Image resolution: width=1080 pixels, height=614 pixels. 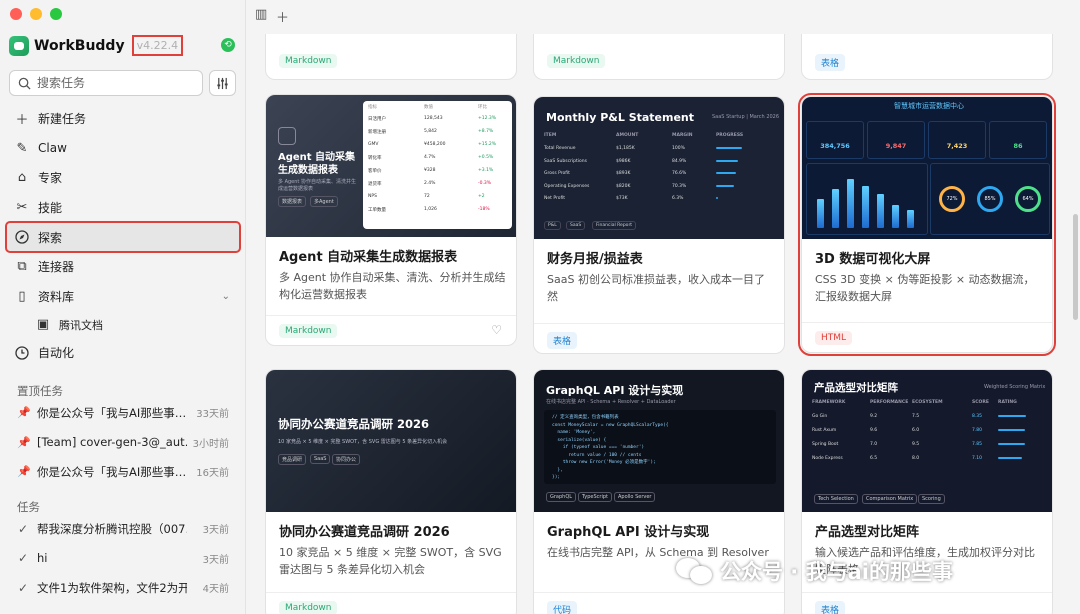 What do you see at coordinates (112, 83) in the screenshot?
I see `search-input` at bounding box center [112, 83].